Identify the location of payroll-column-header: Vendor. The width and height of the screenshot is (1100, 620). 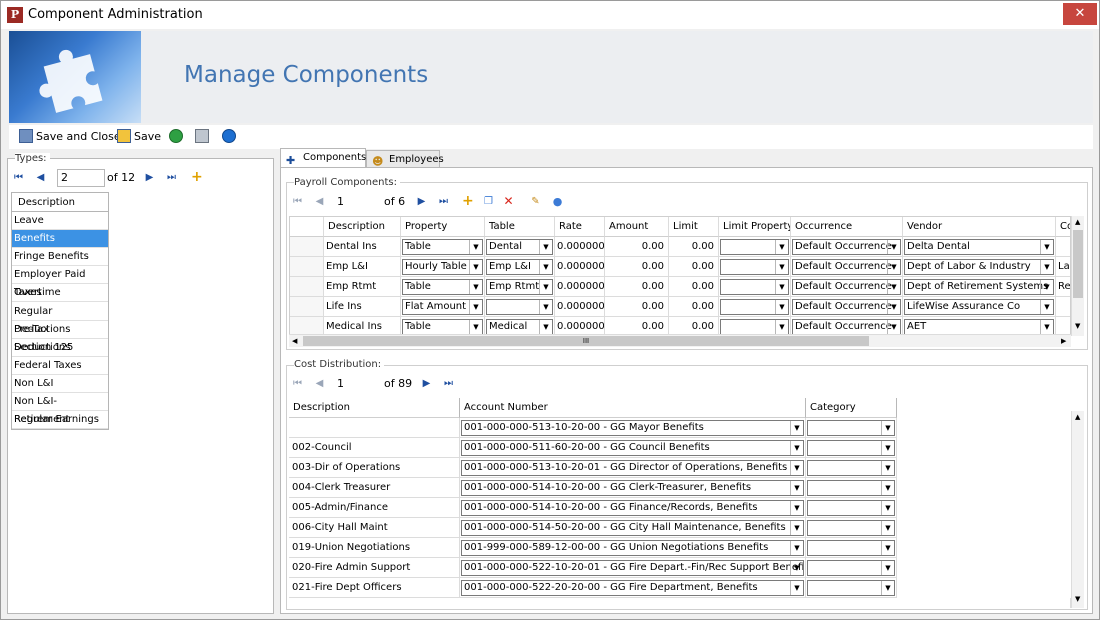
(979, 227).